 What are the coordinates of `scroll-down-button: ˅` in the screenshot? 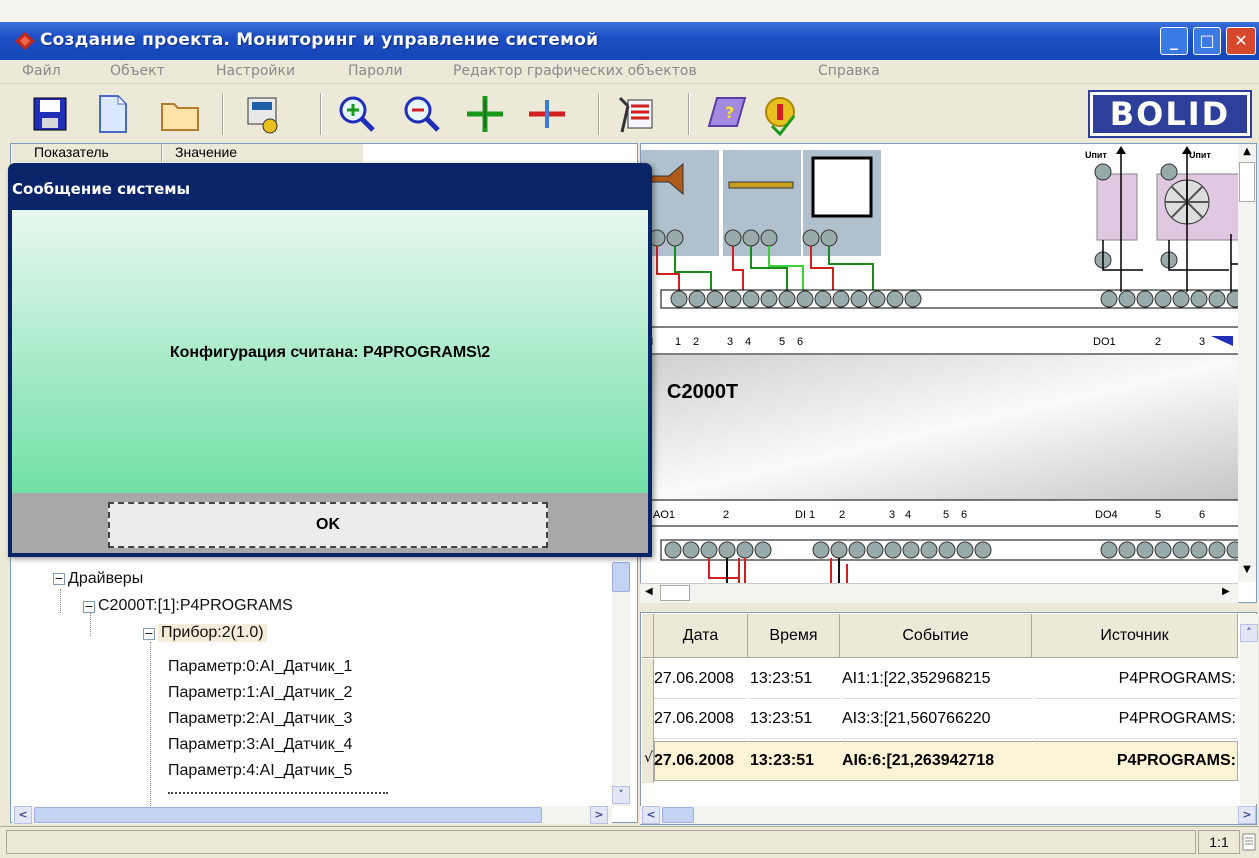 It's located at (621, 795).